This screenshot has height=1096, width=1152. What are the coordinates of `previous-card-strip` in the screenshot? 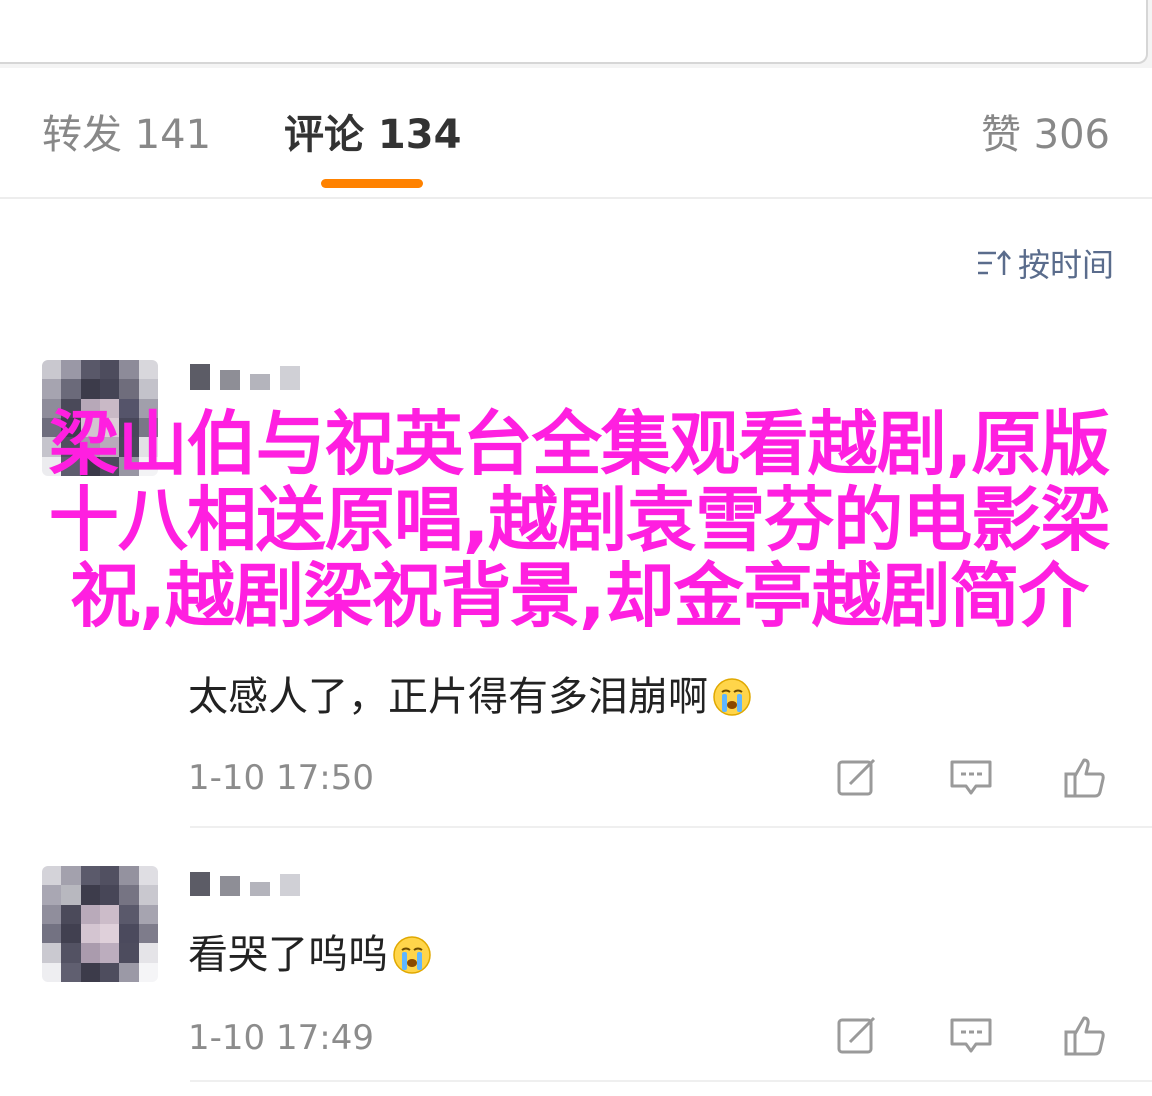 It's located at (576, 34).